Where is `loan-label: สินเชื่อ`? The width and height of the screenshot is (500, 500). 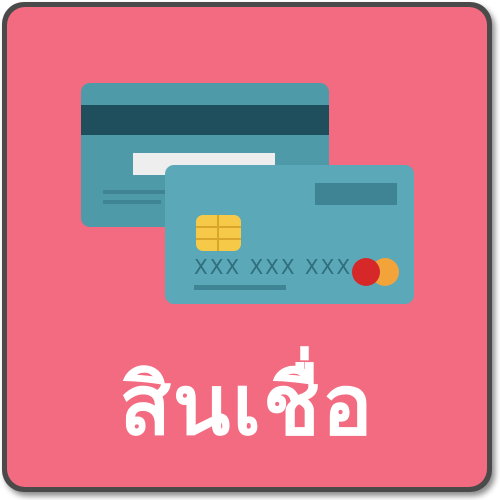
loan-label: สินเชื่อ is located at coordinates (247, 405).